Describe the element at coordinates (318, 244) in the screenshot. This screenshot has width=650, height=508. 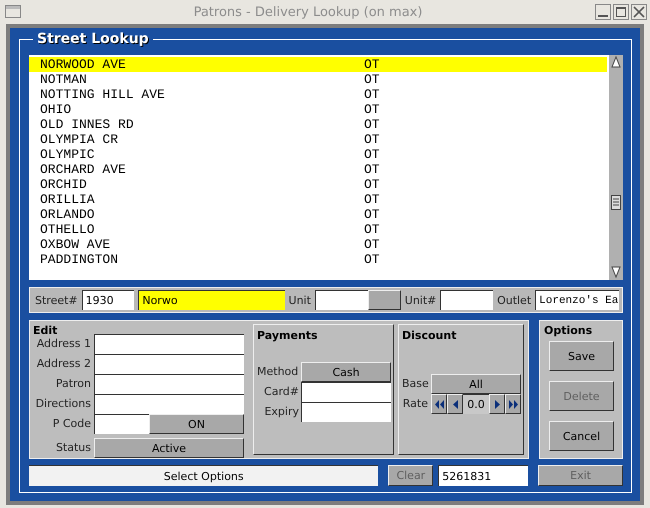
I see `street-row: OXBOW AVE OT` at that location.